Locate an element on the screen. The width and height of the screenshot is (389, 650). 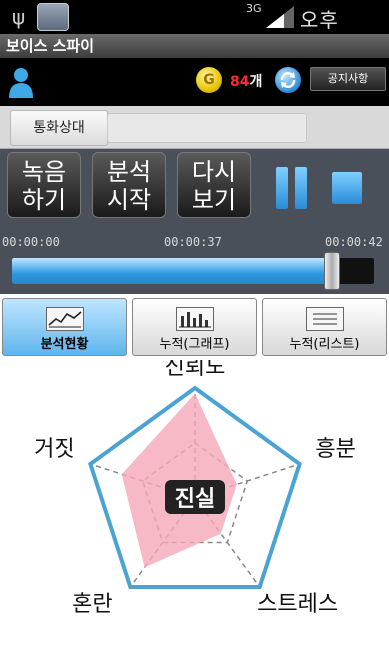
bar-graph-icon is located at coordinates (194, 319).